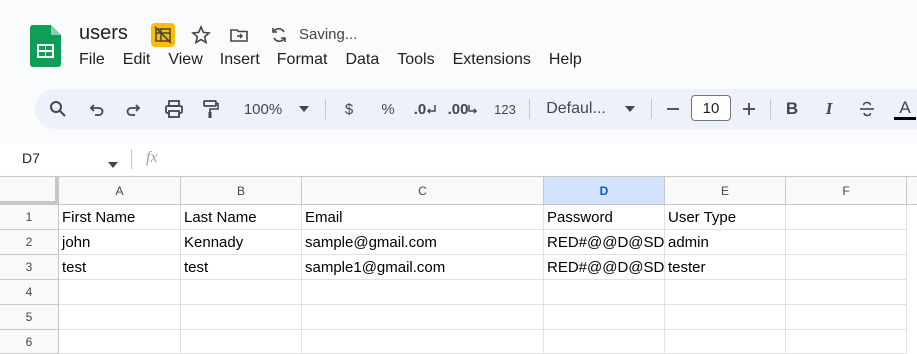  I want to click on row-header-3: 3, so click(29, 267).